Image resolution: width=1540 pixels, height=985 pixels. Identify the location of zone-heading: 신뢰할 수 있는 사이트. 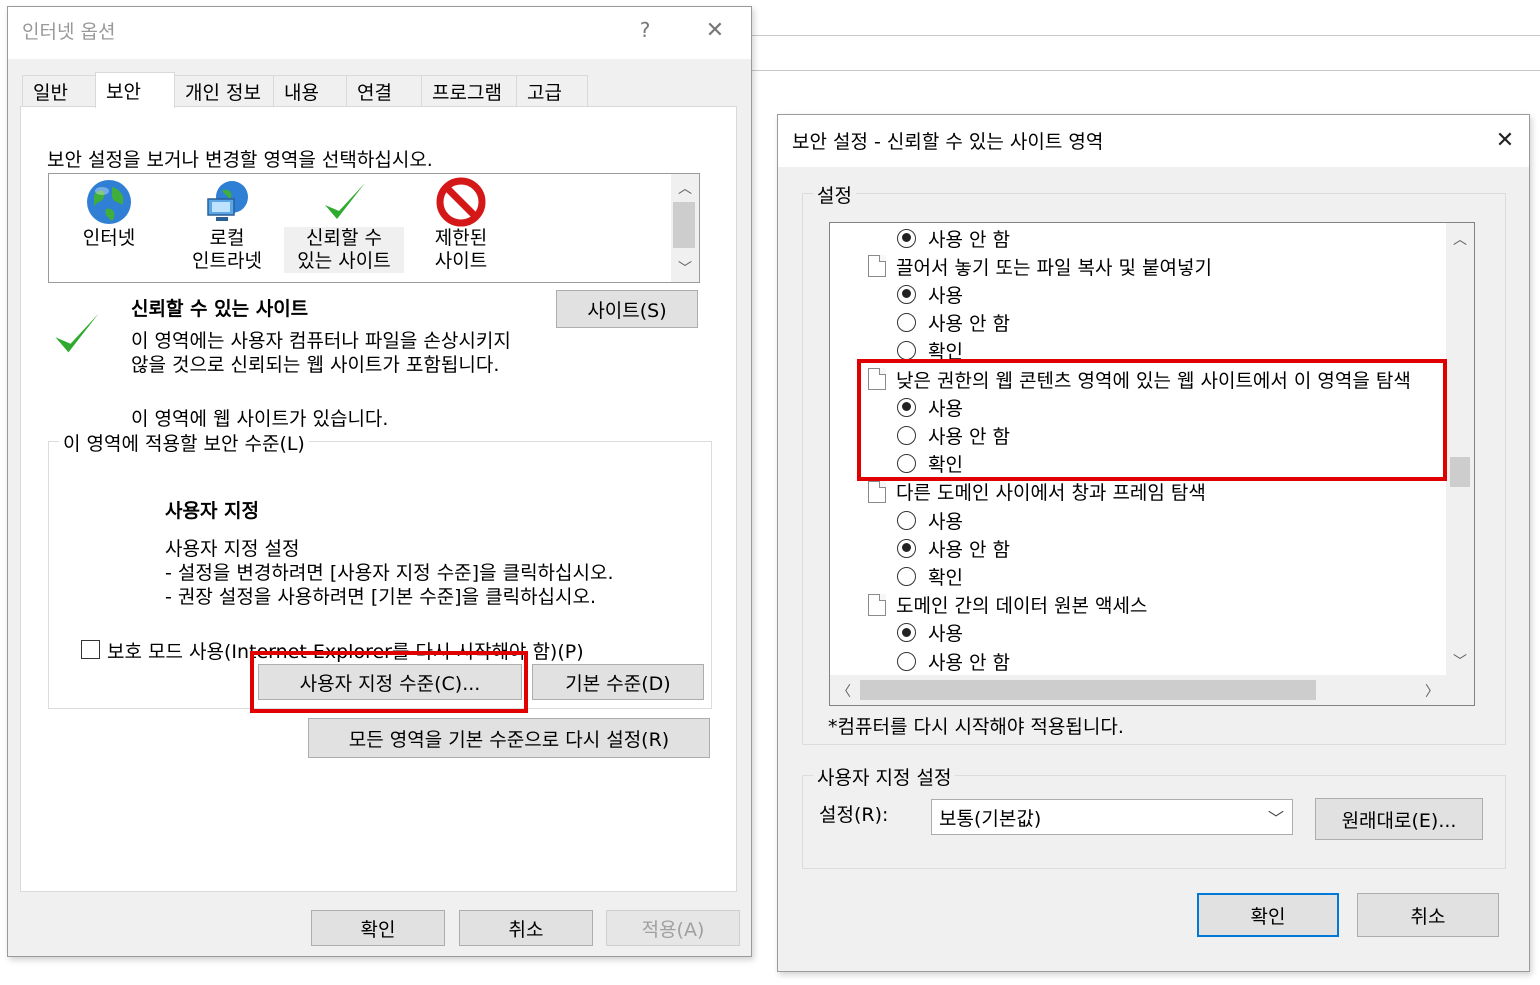
(220, 309).